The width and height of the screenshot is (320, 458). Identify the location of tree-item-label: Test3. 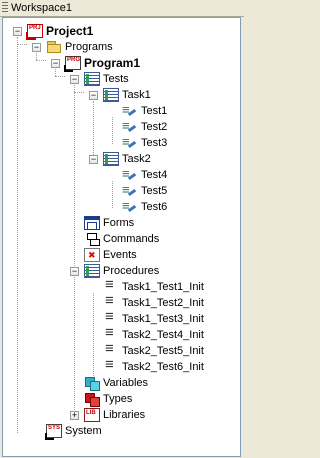
(154, 143).